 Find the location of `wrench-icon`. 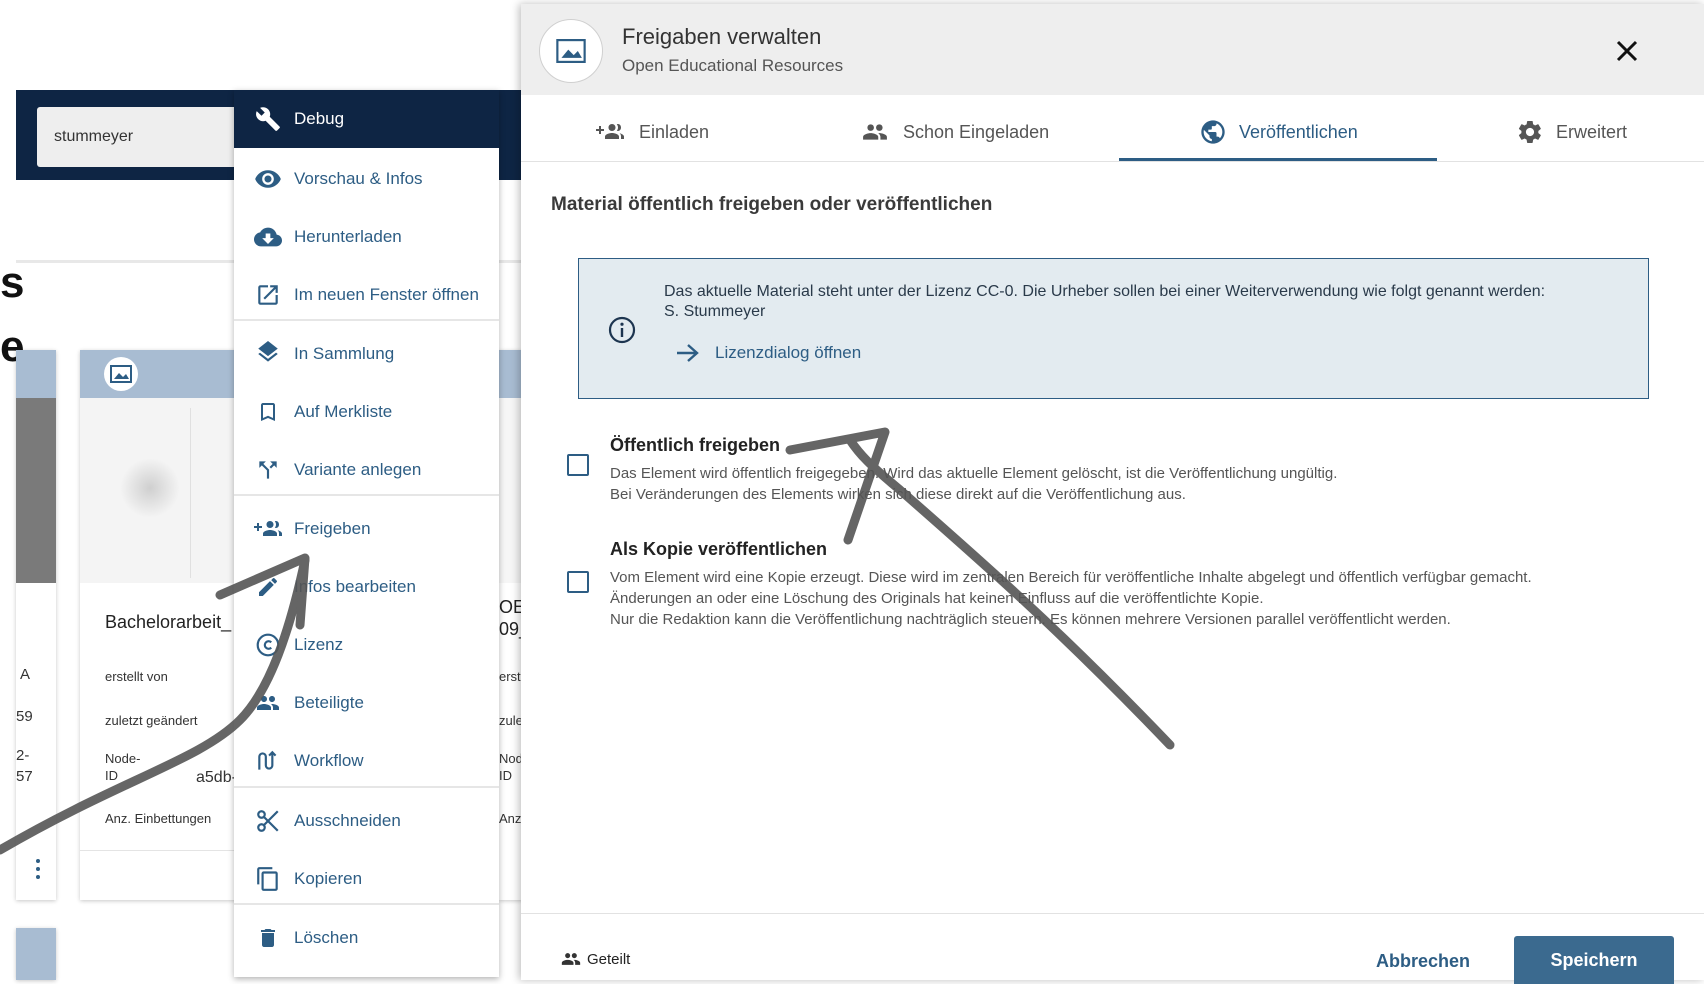

wrench-icon is located at coordinates (268, 119).